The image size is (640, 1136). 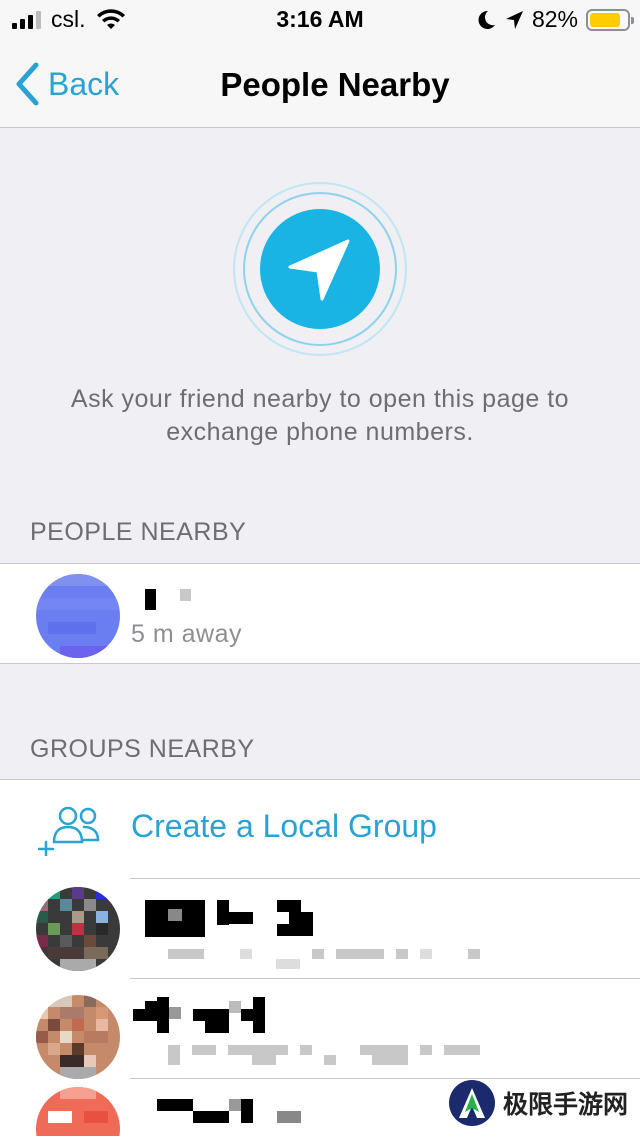 I want to click on people-list: 5 m away, so click(x=320, y=613).